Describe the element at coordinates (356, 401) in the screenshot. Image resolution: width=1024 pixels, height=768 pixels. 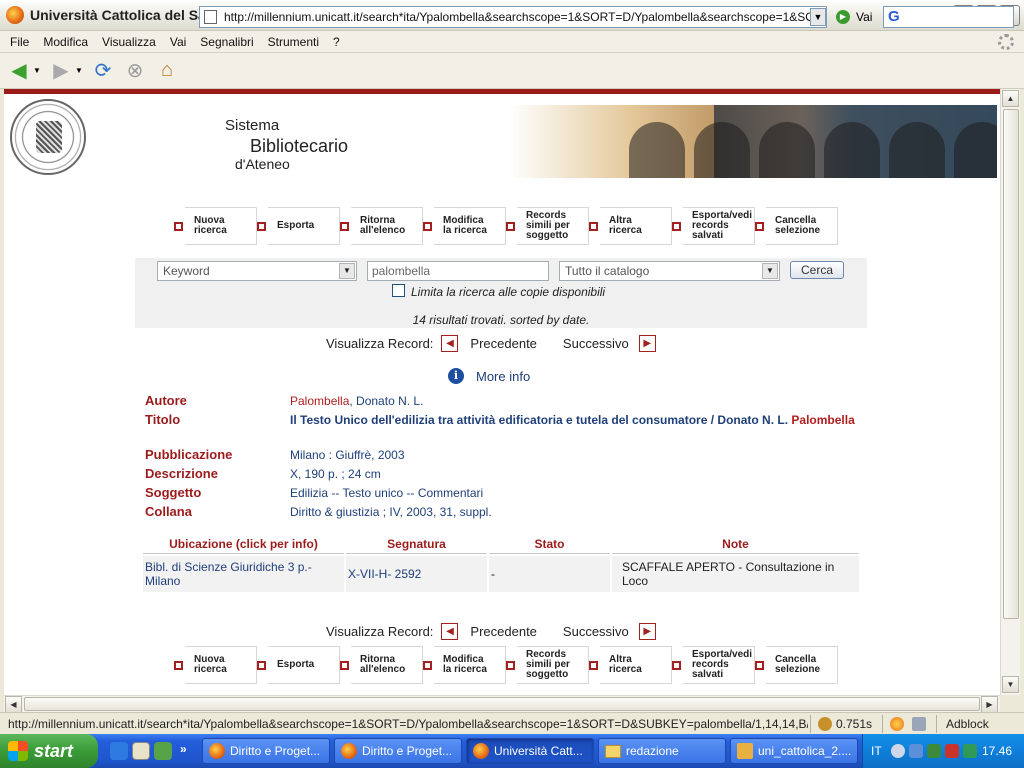
I see `author-link: Palombella, Donato N. L.` at that location.